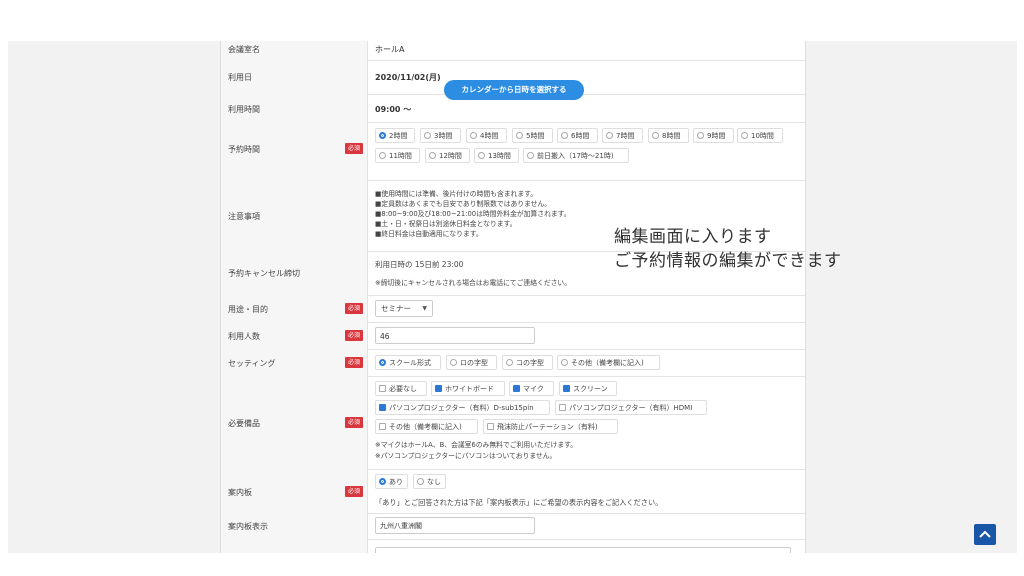  I want to click on cancel-note: ※締切後にキャンセルされる場合はお電話にてご連絡ください。, so click(473, 283).